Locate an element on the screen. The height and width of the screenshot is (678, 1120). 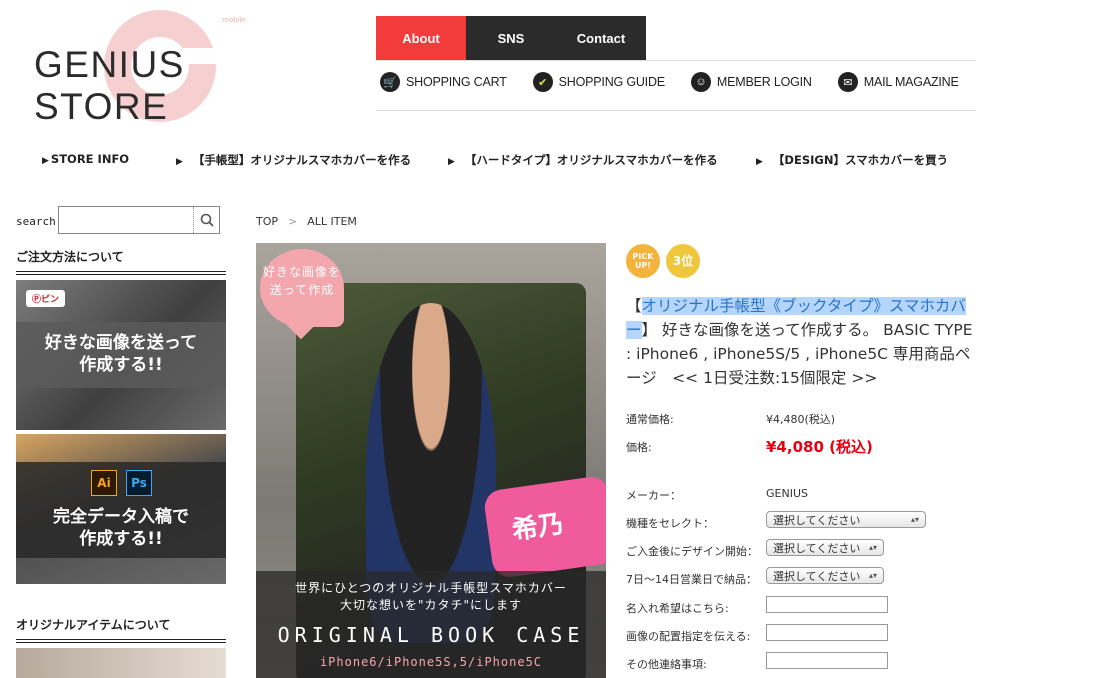
member-login-link: ☺ MEMBER LOGIN is located at coordinates (751, 82).